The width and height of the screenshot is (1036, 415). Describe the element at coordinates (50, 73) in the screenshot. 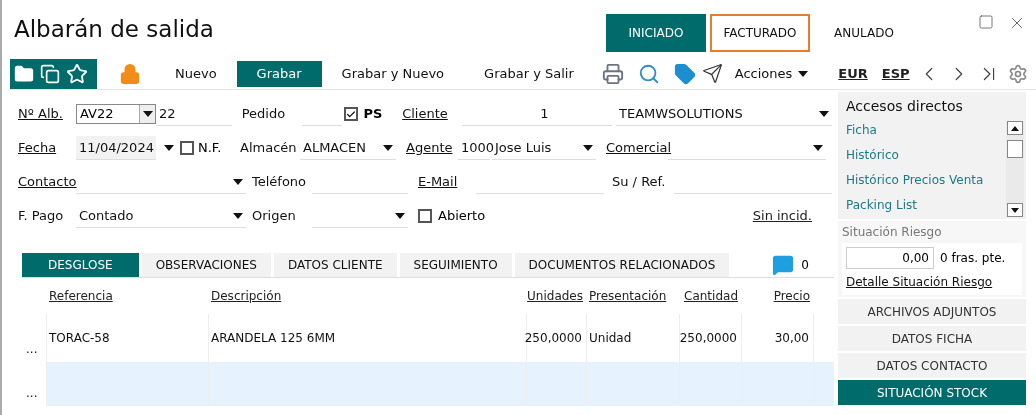

I see `copy-icon` at that location.